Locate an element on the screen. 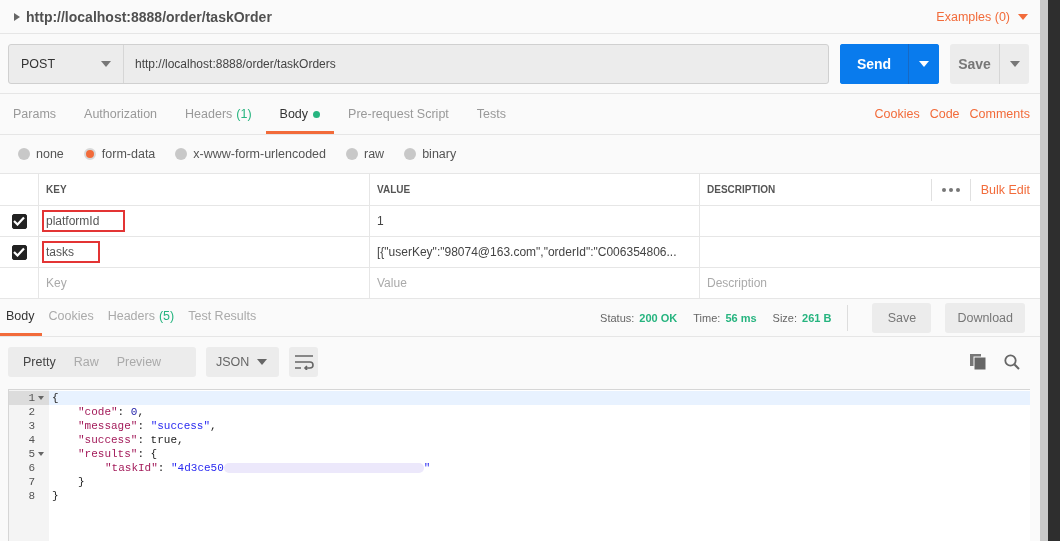  value-input: Value is located at coordinates (534, 283).